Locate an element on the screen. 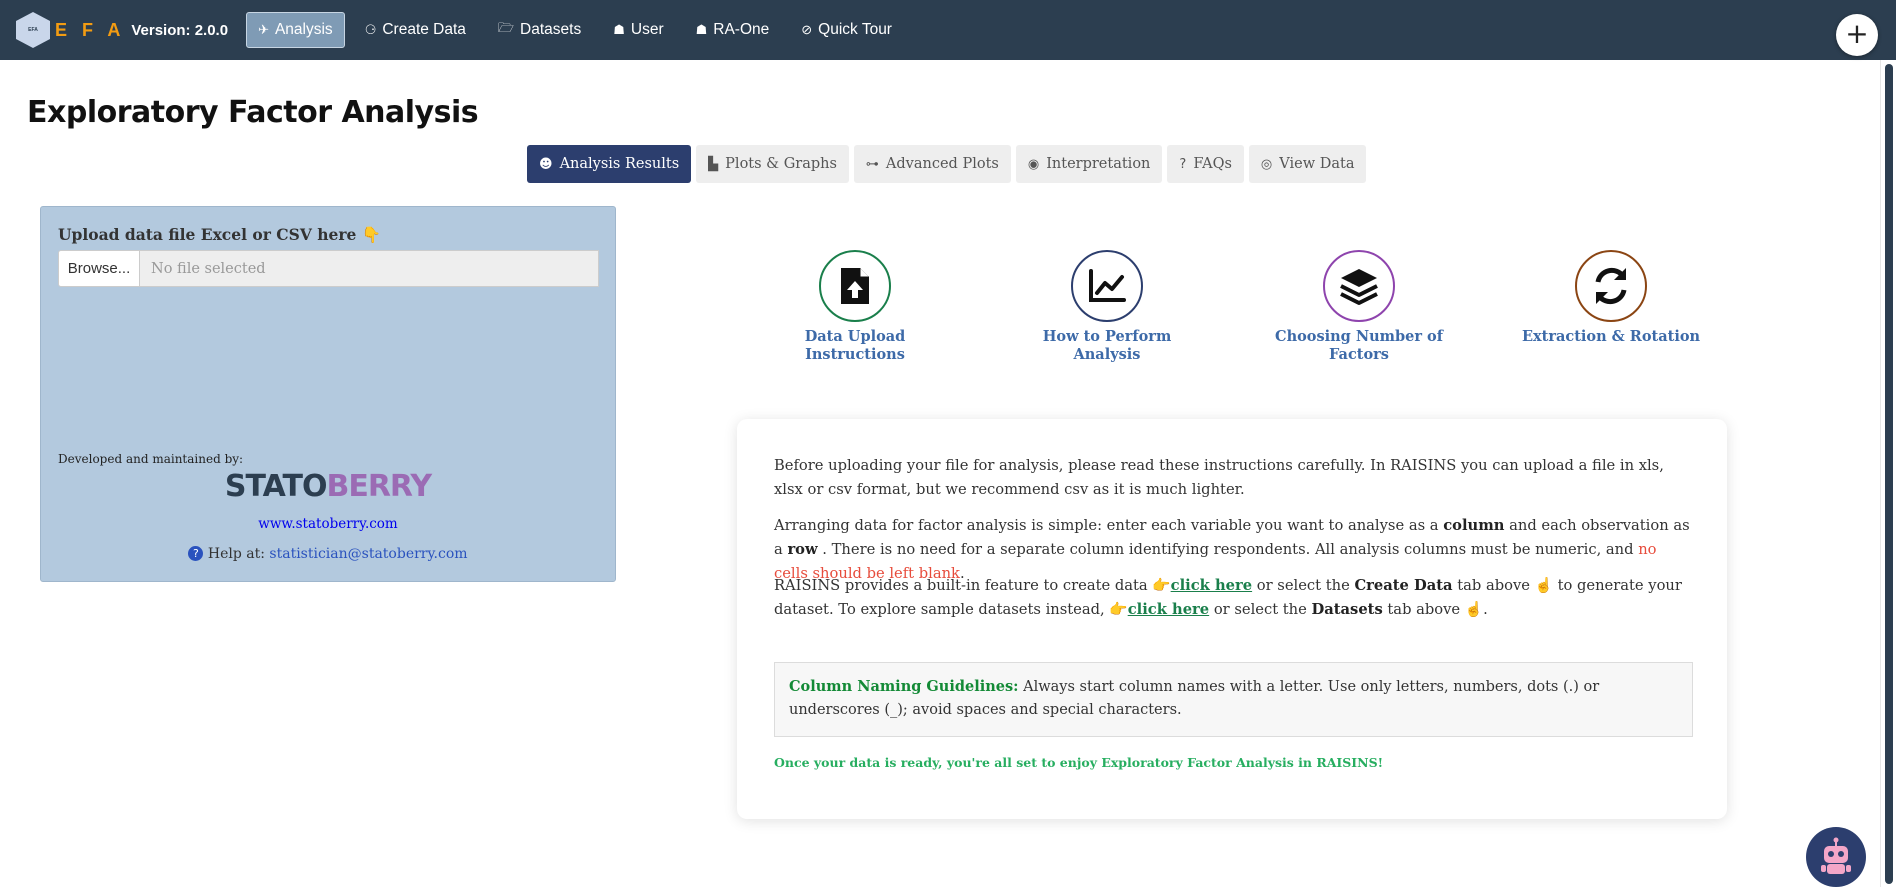 The width and height of the screenshot is (1896, 887). guidelines-title: Column Naming Guidelines: is located at coordinates (904, 686).